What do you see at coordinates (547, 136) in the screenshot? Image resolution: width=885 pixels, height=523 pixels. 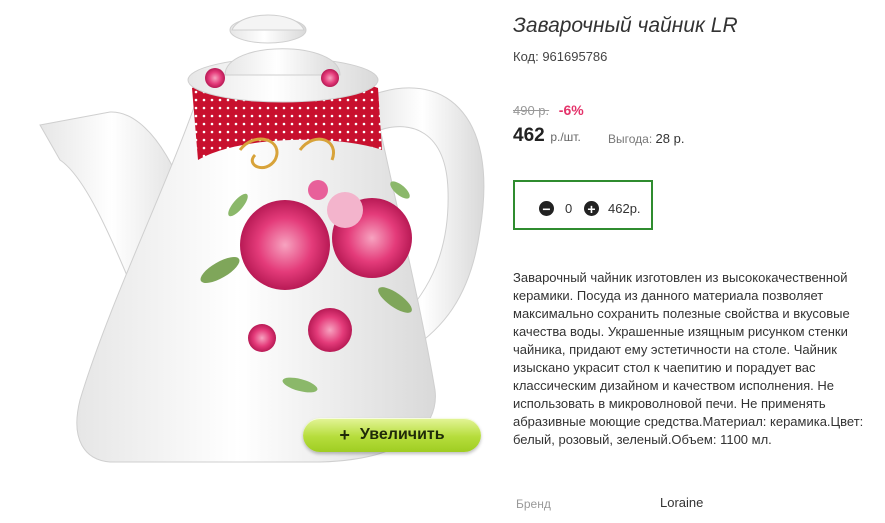 I see `current-price-row: 462 р./шт.` at bounding box center [547, 136].